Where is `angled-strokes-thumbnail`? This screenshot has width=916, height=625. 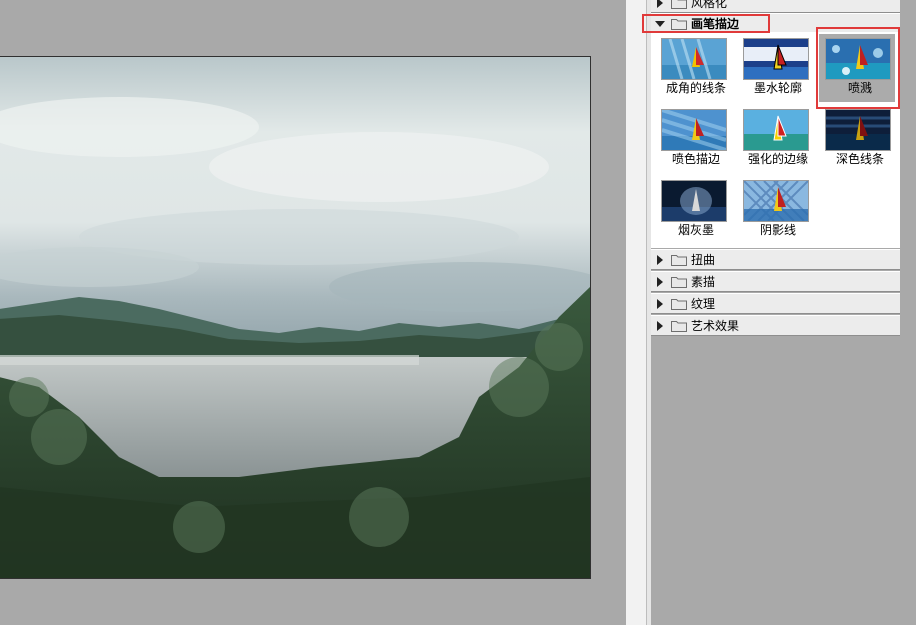
angled-strokes-thumbnail is located at coordinates (694, 59).